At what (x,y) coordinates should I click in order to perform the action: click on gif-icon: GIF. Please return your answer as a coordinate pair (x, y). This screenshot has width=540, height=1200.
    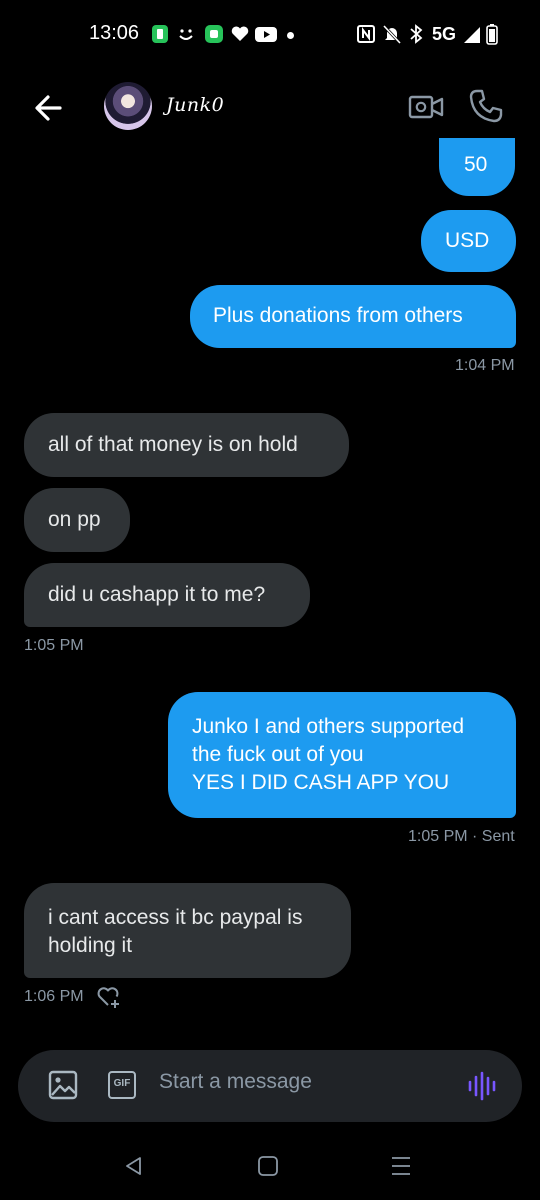
    Looking at the image, I should click on (122, 1085).